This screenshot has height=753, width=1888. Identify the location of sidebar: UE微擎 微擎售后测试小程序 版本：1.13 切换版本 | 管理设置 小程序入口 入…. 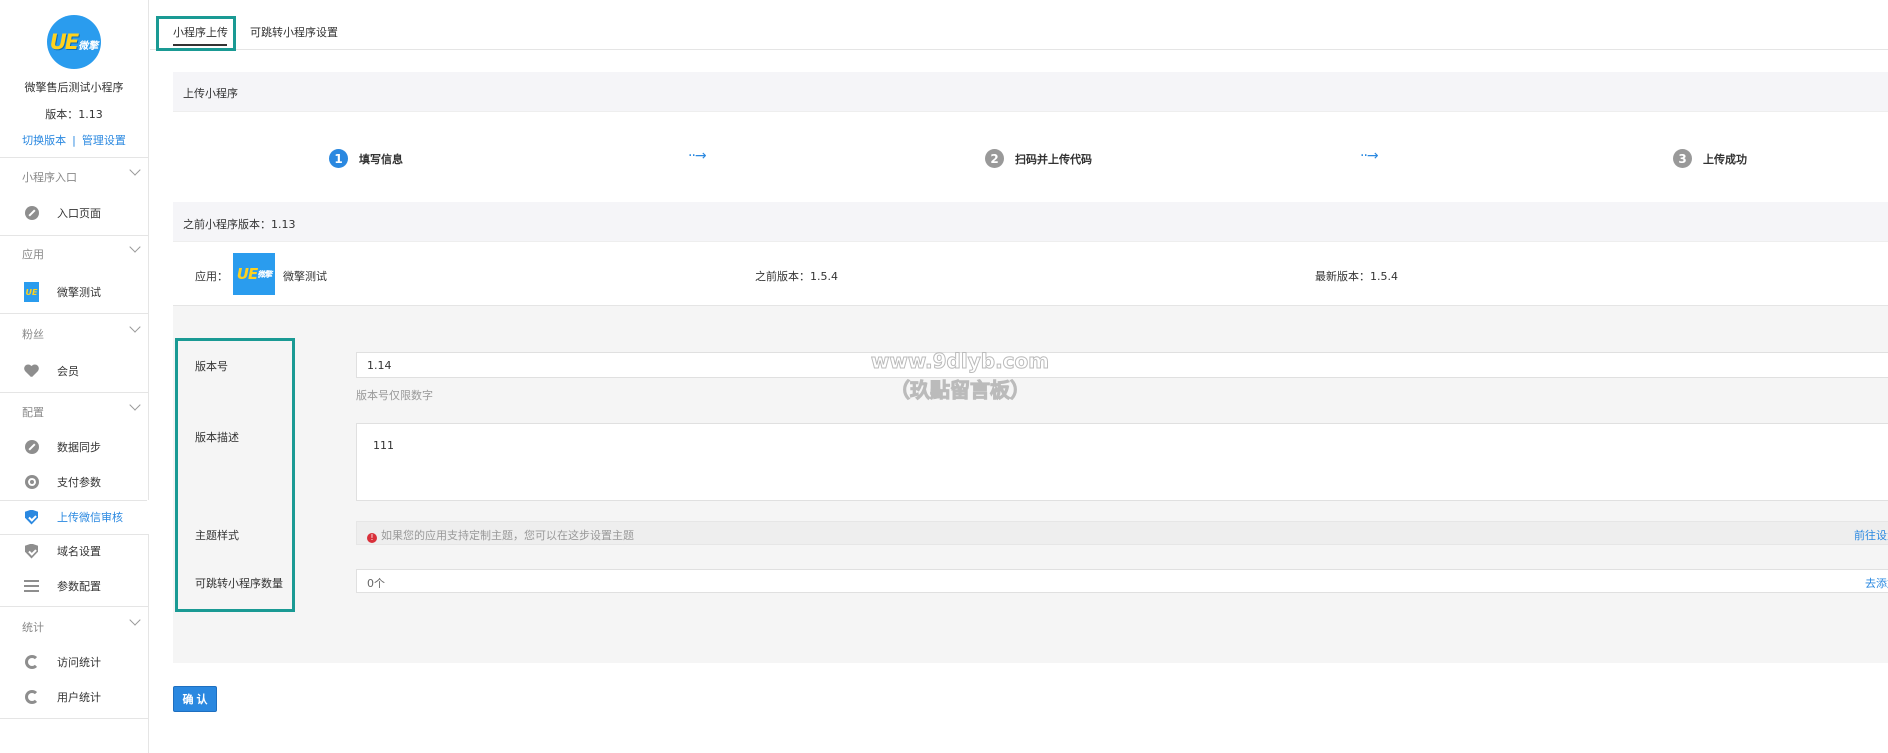
(74, 376).